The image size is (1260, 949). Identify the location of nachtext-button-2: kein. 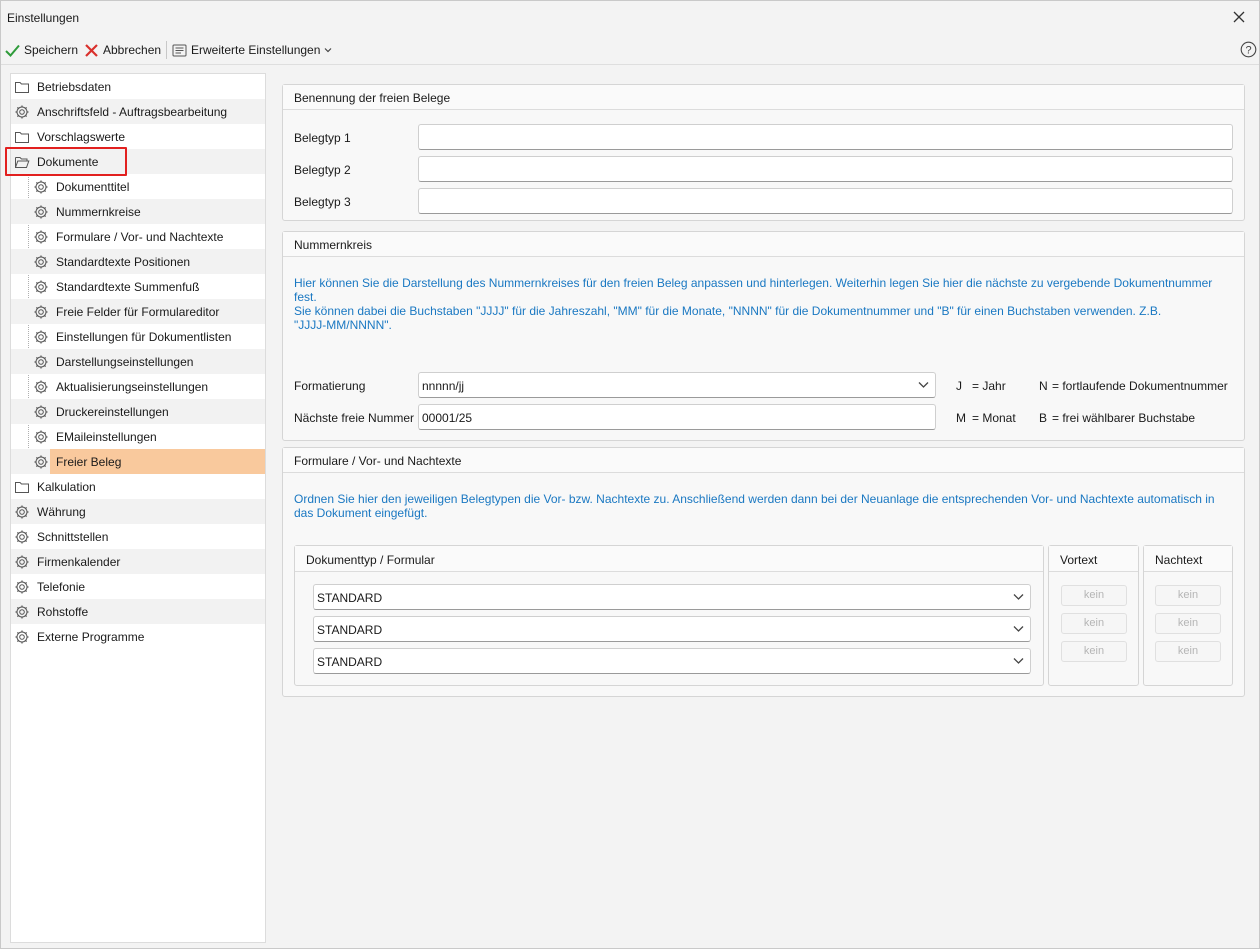
(1188, 623).